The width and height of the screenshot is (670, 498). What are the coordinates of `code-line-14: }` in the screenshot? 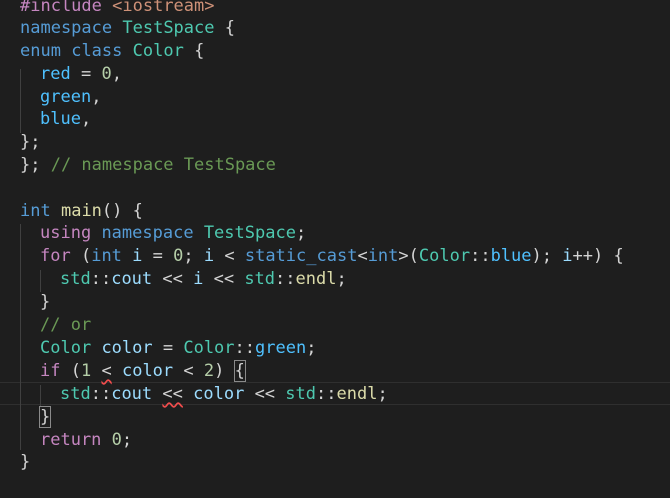 It's located at (45, 302).